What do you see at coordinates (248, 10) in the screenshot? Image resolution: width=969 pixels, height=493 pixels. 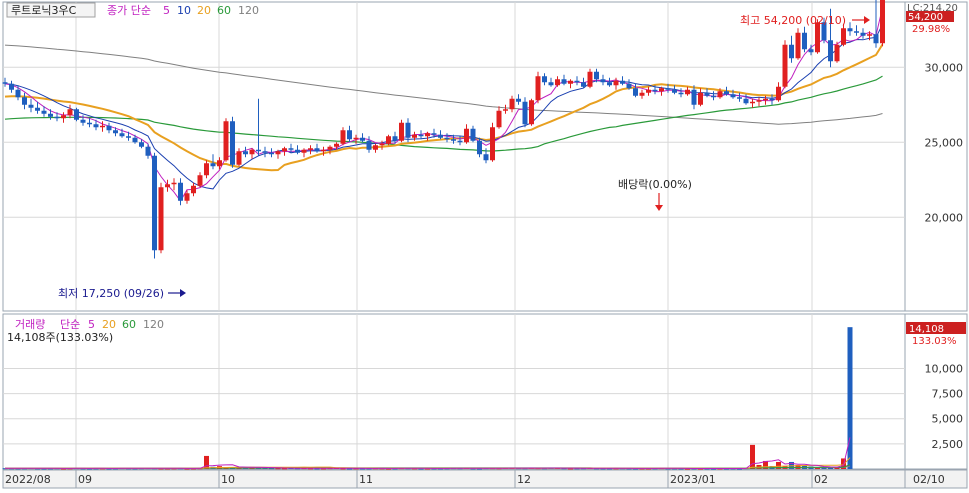 I see `ma-120-label: 120` at bounding box center [248, 10].